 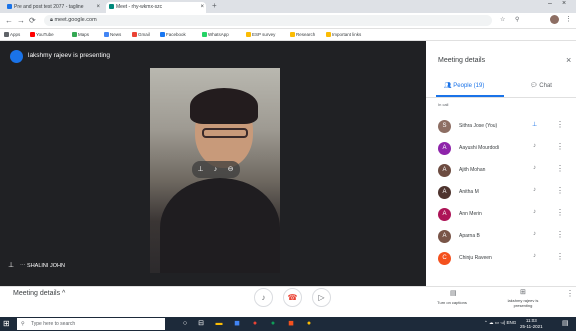 What do you see at coordinates (260, 34) in the screenshot?
I see `bookmark-folder: ESP survey` at bounding box center [260, 34].